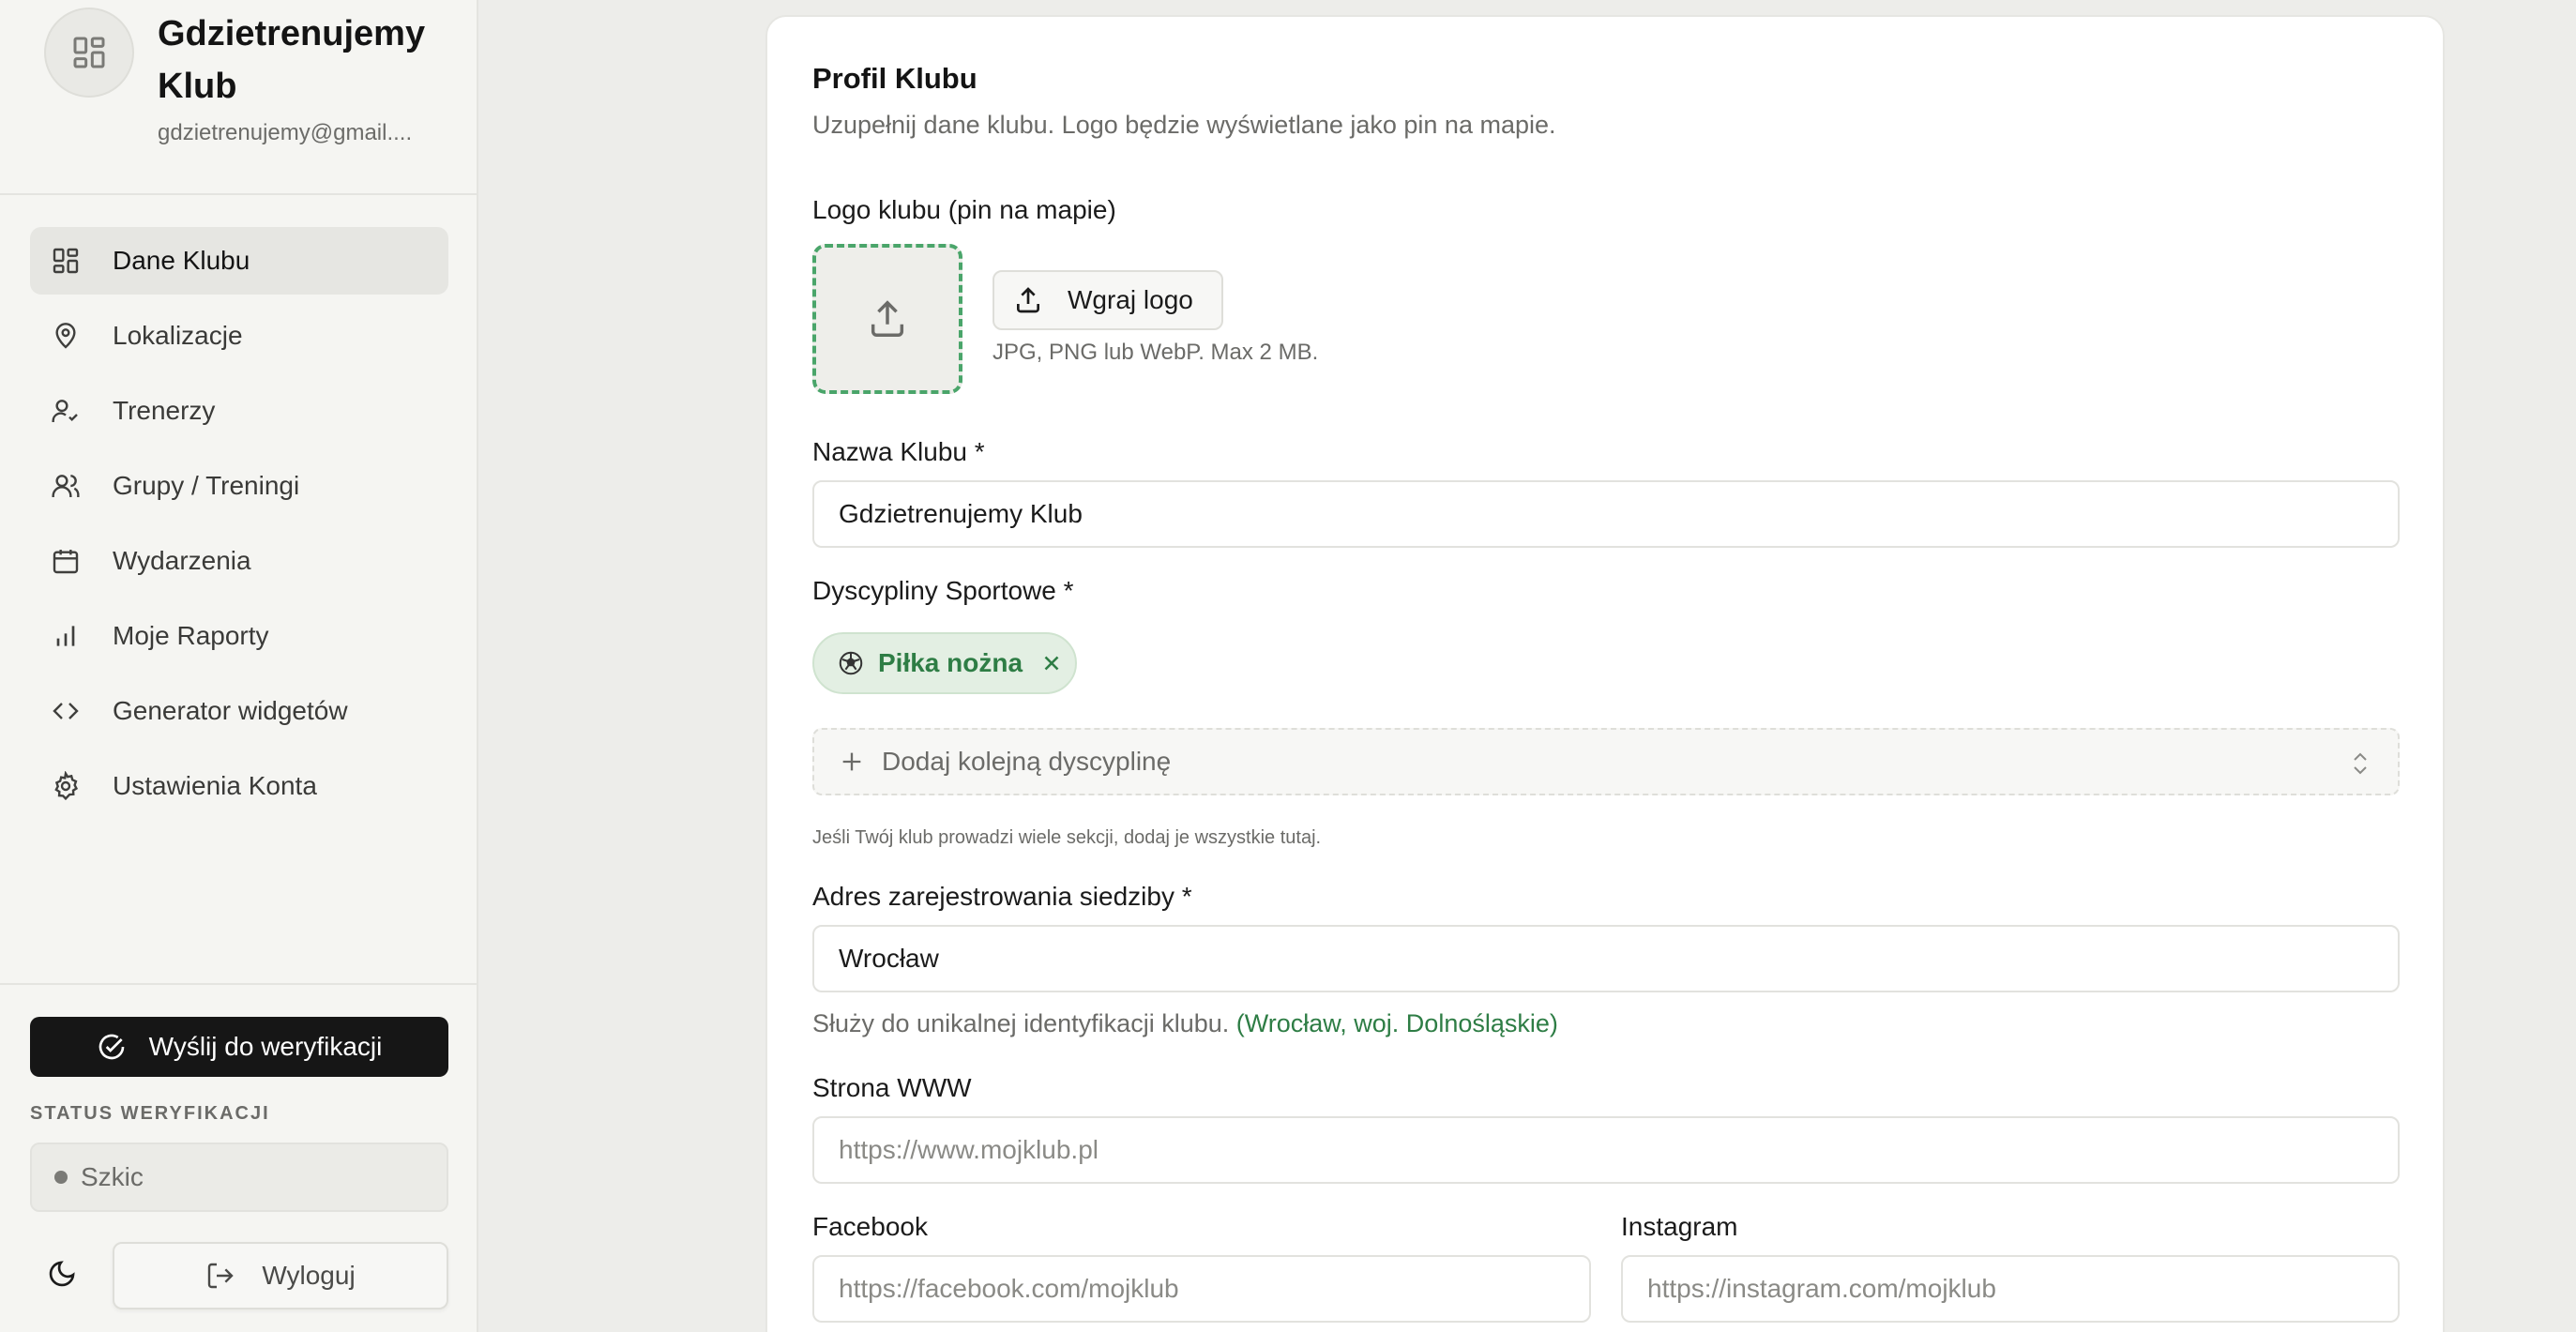 This screenshot has width=2576, height=1332. What do you see at coordinates (265, 1046) in the screenshot?
I see `verify-button-label: Wyślij do weryfikacji` at bounding box center [265, 1046].